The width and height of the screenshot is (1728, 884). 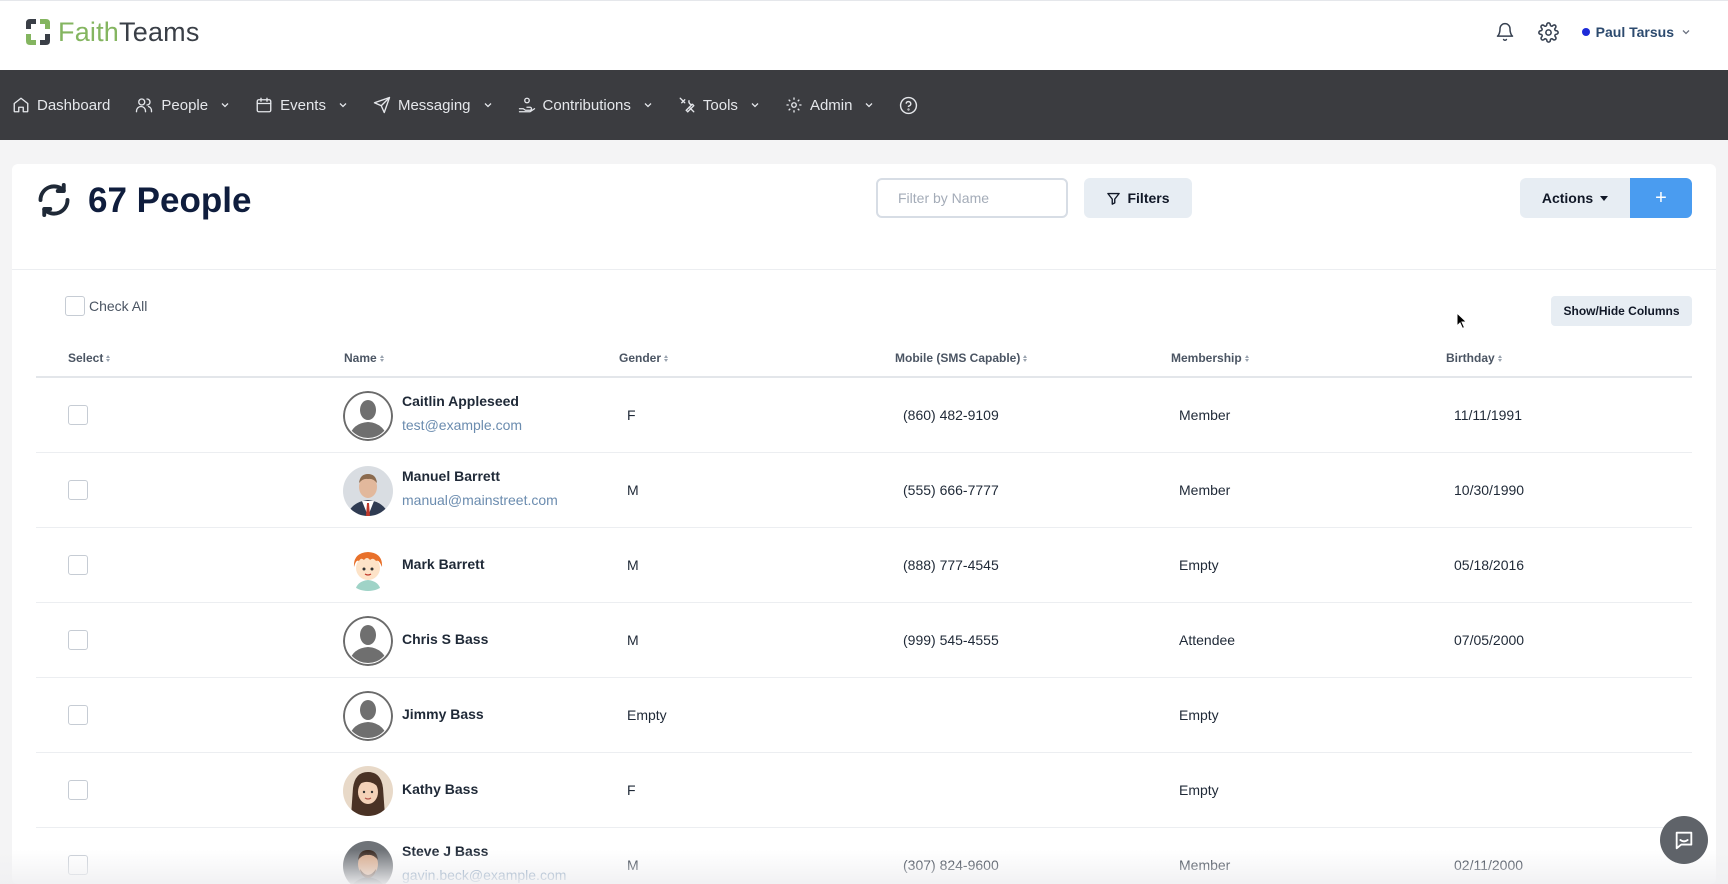 I want to click on header-select: Select, so click(x=89, y=358).